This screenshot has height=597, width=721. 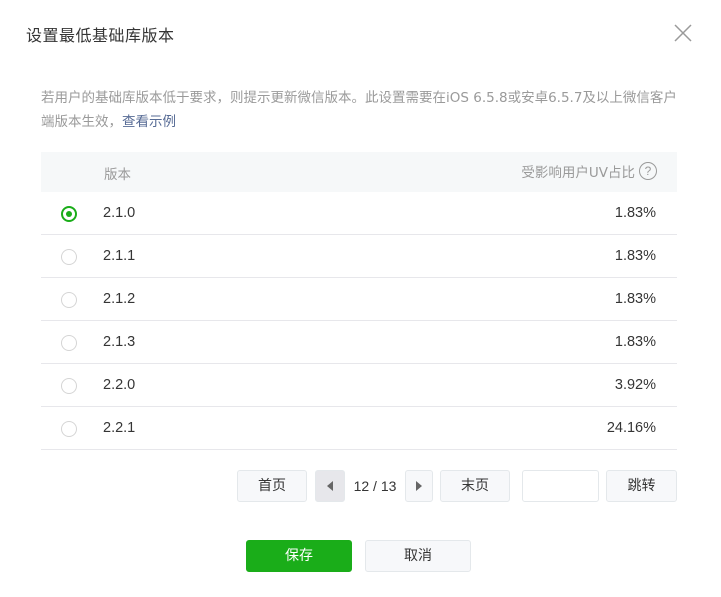 What do you see at coordinates (117, 175) in the screenshot?
I see `header-version: 版本` at bounding box center [117, 175].